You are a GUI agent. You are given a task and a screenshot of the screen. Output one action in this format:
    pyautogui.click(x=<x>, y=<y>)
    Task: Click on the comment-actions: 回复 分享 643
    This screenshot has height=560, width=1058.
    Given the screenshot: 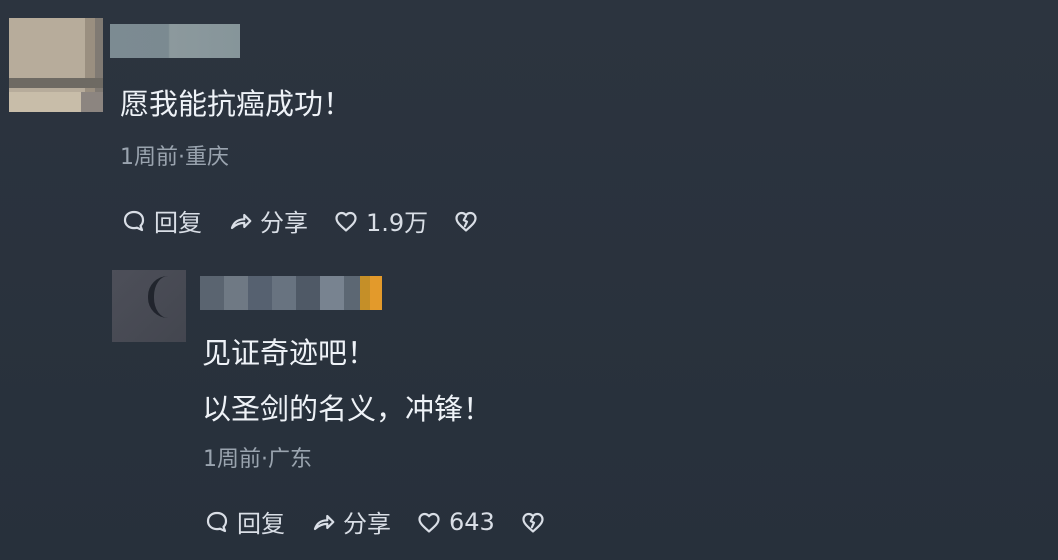 What is the action you would take?
    pyautogui.click(x=375, y=521)
    